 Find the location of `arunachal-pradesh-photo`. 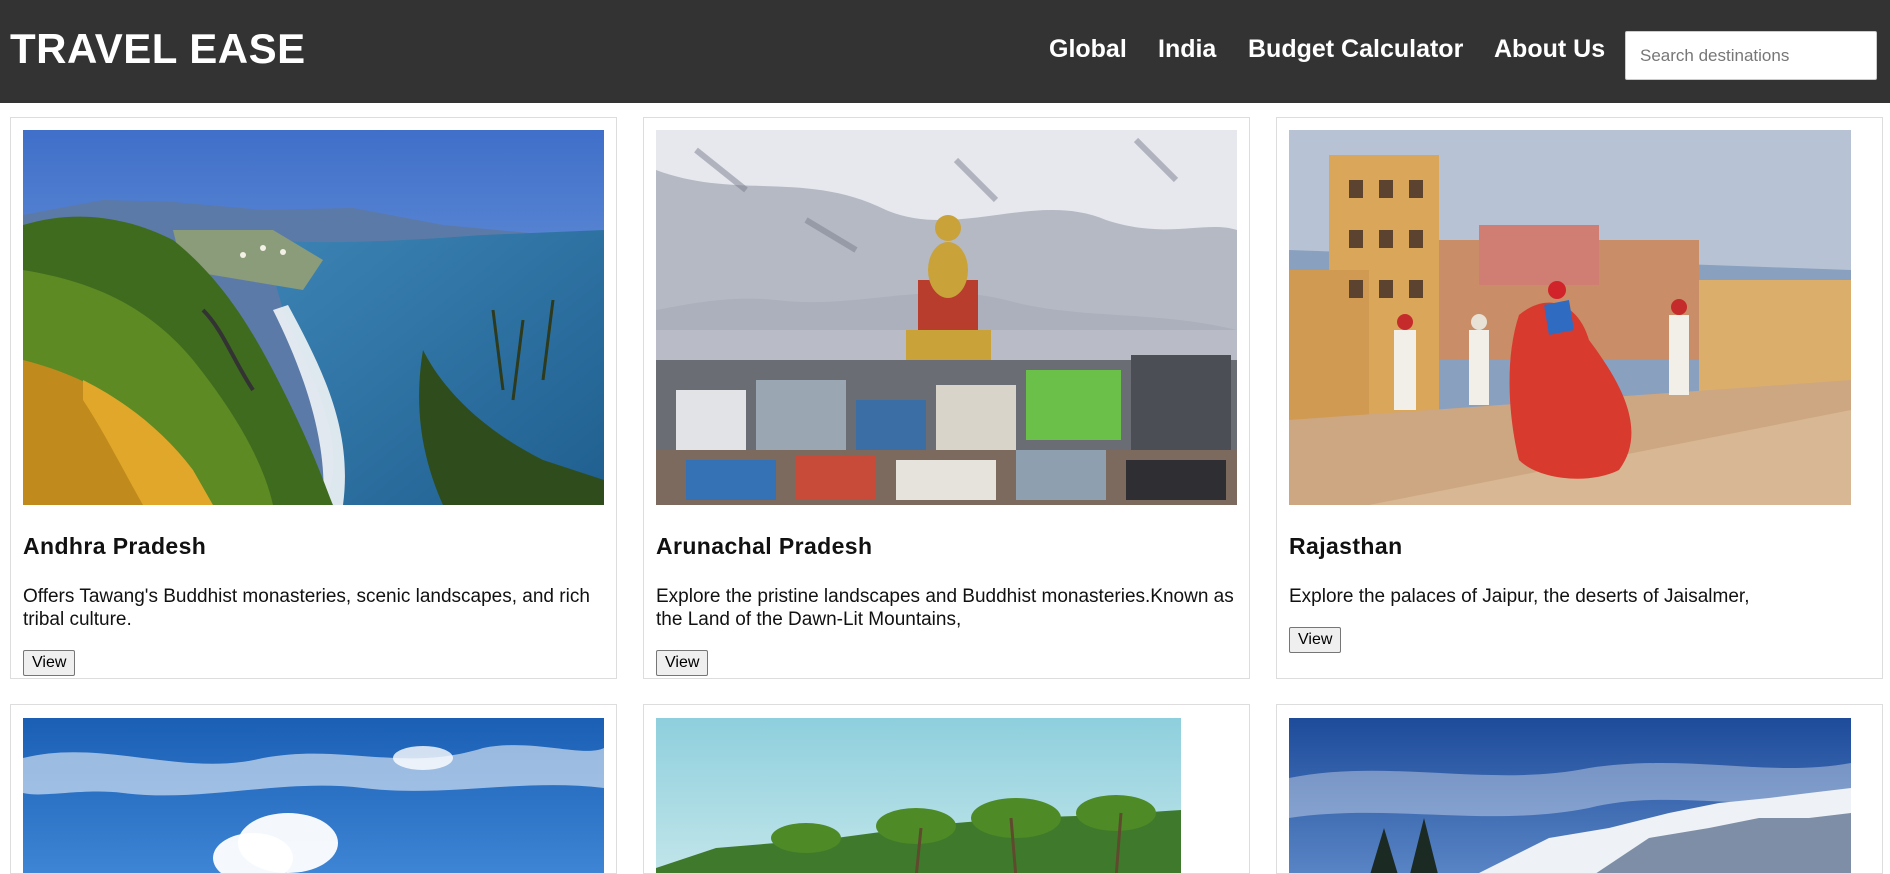

arunachal-pradesh-photo is located at coordinates (946, 317).